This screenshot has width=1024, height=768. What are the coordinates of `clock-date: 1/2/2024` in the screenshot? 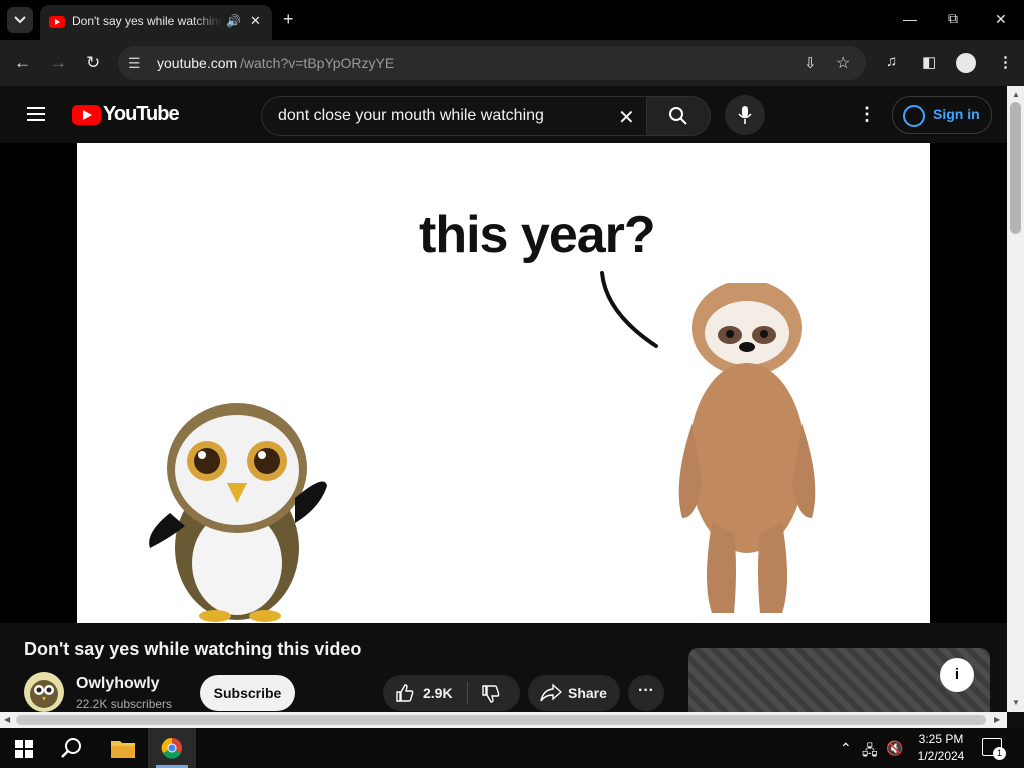 It's located at (941, 756).